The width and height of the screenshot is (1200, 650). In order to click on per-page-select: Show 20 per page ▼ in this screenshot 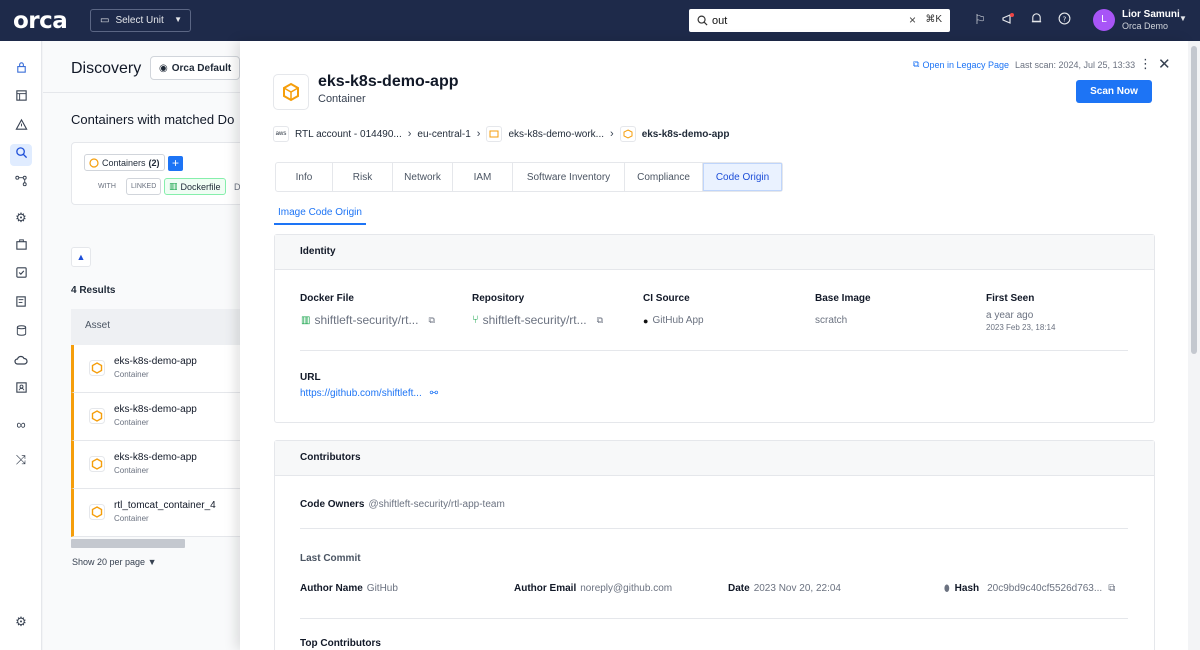, I will do `click(114, 562)`.